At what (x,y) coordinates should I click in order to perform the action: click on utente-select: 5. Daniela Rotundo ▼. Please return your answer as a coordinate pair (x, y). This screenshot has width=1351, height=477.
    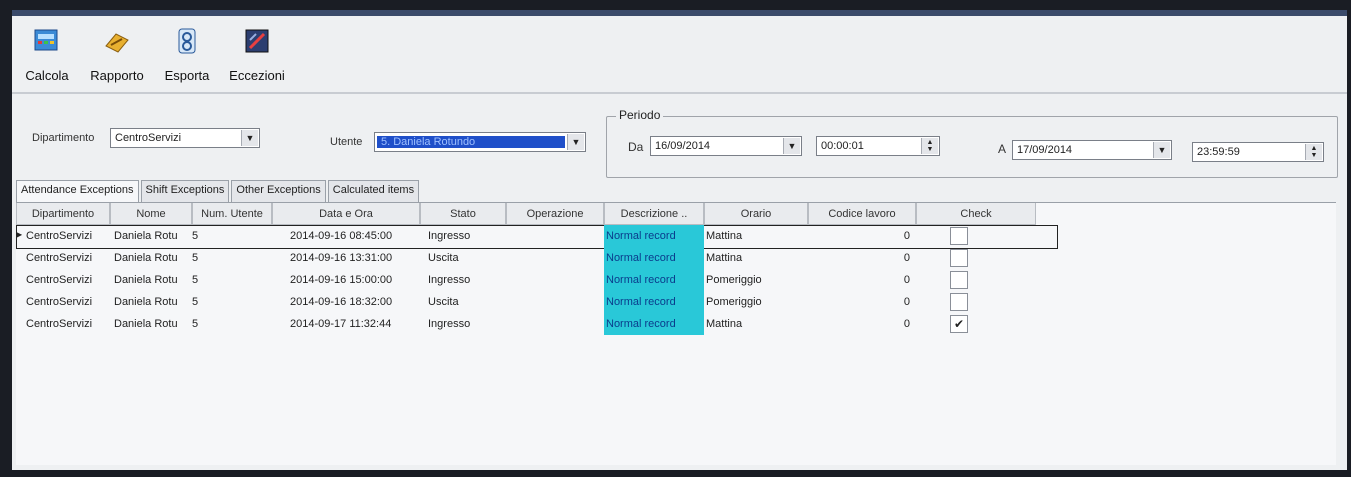
    Looking at the image, I should click on (480, 142).